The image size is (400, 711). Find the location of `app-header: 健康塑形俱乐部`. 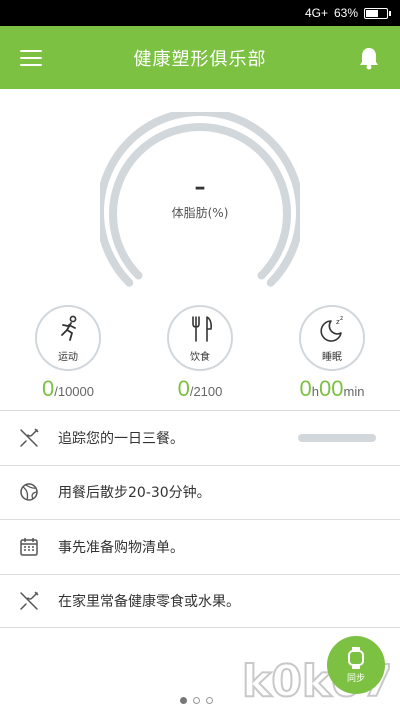

app-header: 健康塑形俱乐部 is located at coordinates (200, 57).